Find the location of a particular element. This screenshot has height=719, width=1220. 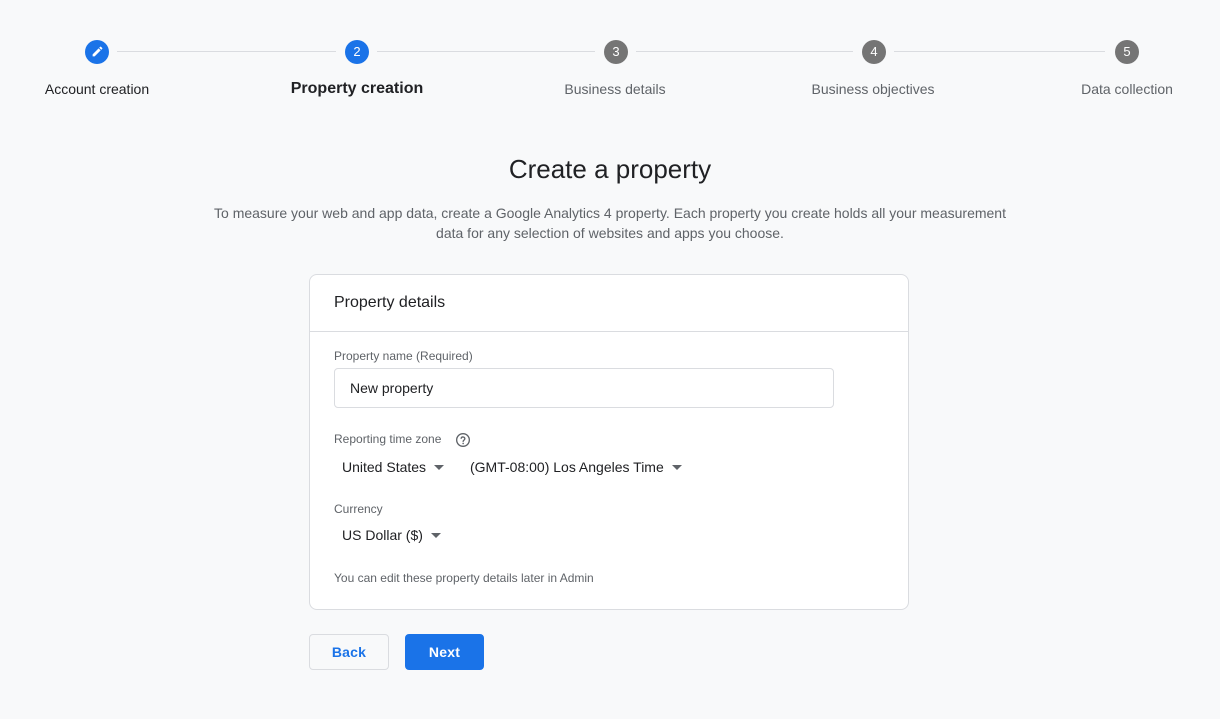

step-4-label: Business objectives is located at coordinates (873, 89).